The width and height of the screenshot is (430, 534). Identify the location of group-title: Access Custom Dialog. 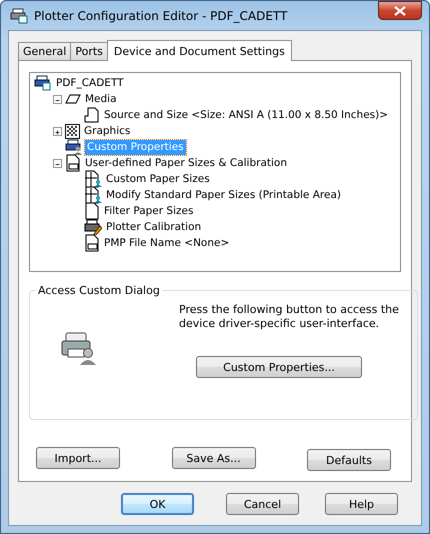
(99, 290).